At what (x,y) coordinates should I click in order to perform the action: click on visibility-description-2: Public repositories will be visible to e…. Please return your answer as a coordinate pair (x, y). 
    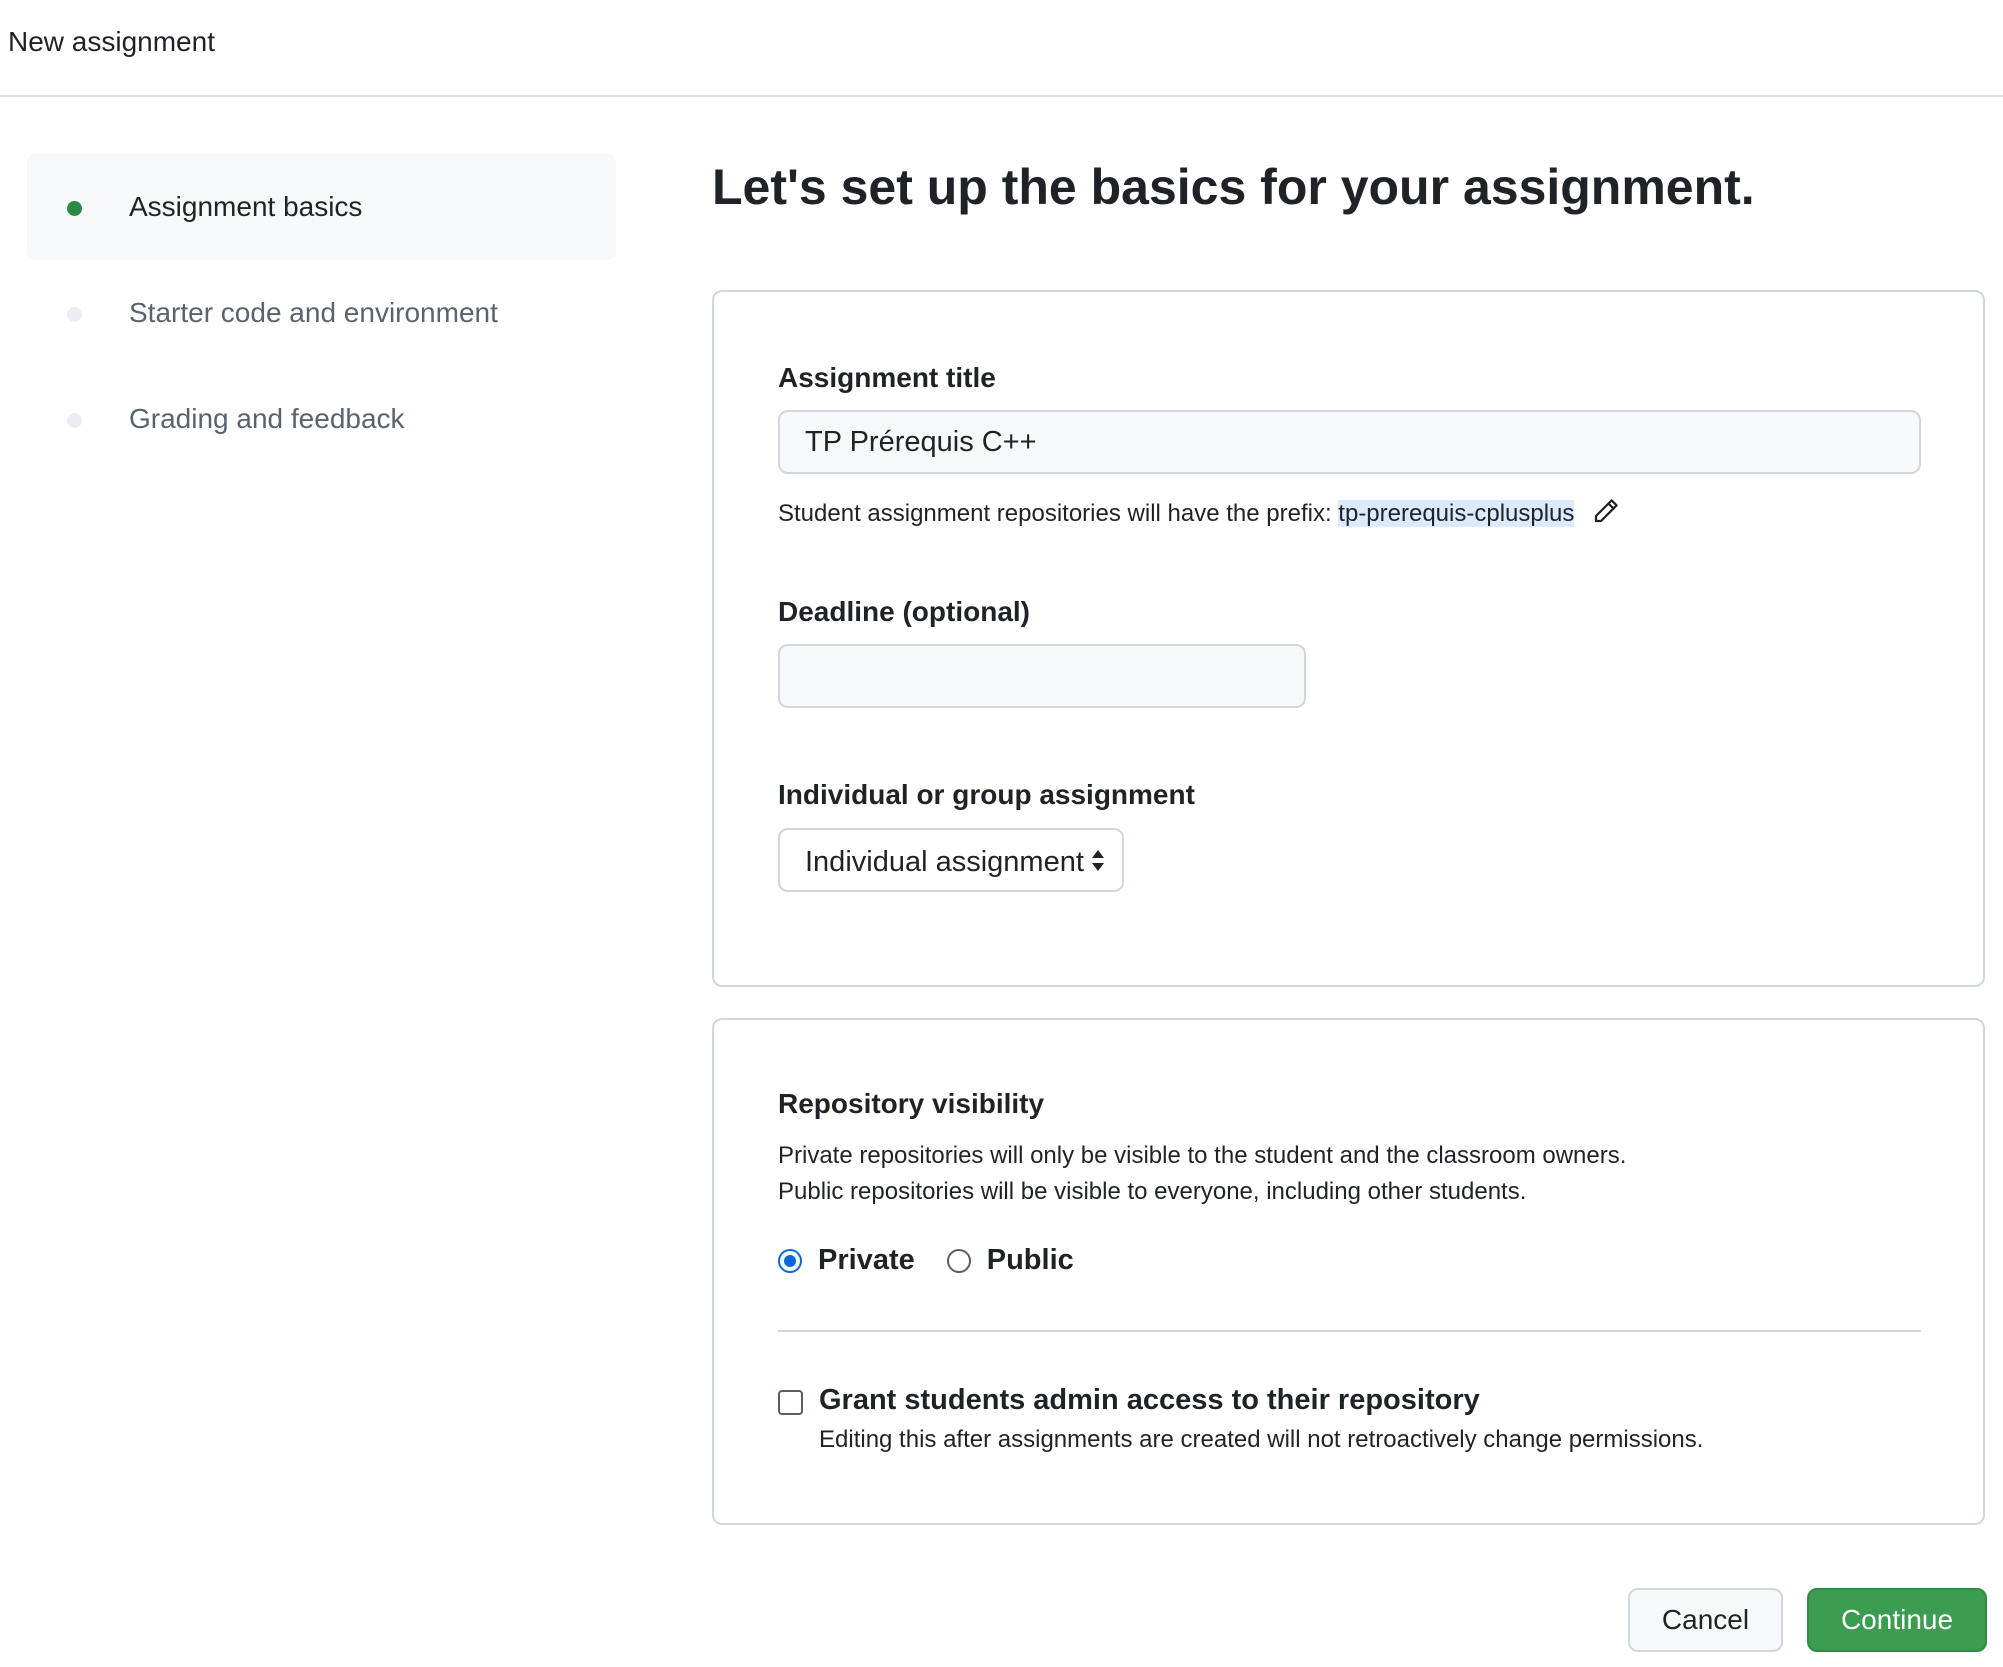
    Looking at the image, I should click on (1152, 1191).